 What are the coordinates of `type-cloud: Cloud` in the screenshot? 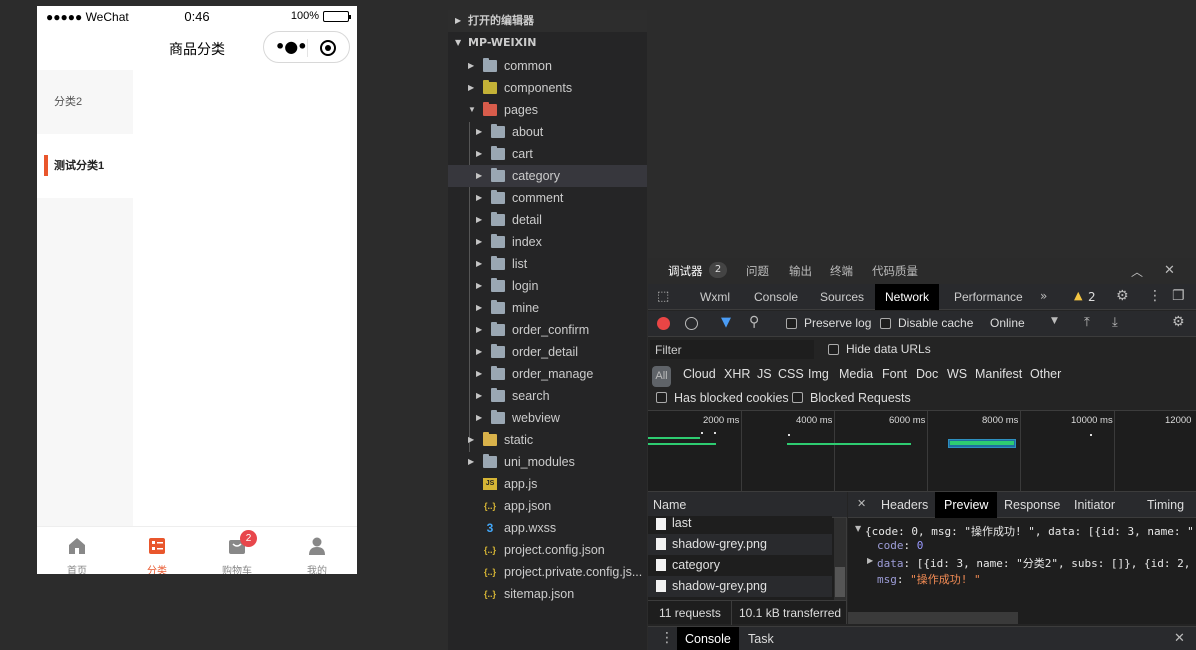 It's located at (699, 374).